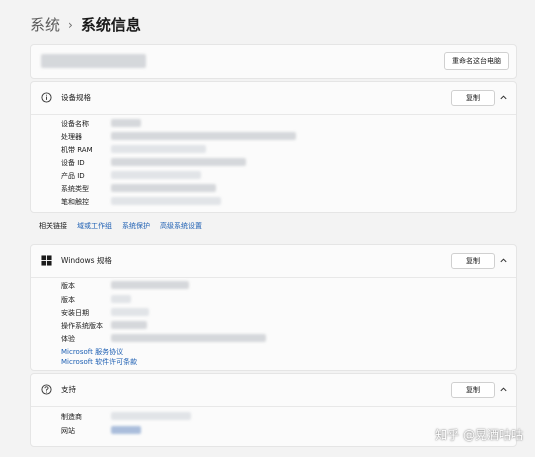 The image size is (535, 457). Describe the element at coordinates (476, 61) in the screenshot. I see `rename-pc-button: 重命名这台电脑` at that location.